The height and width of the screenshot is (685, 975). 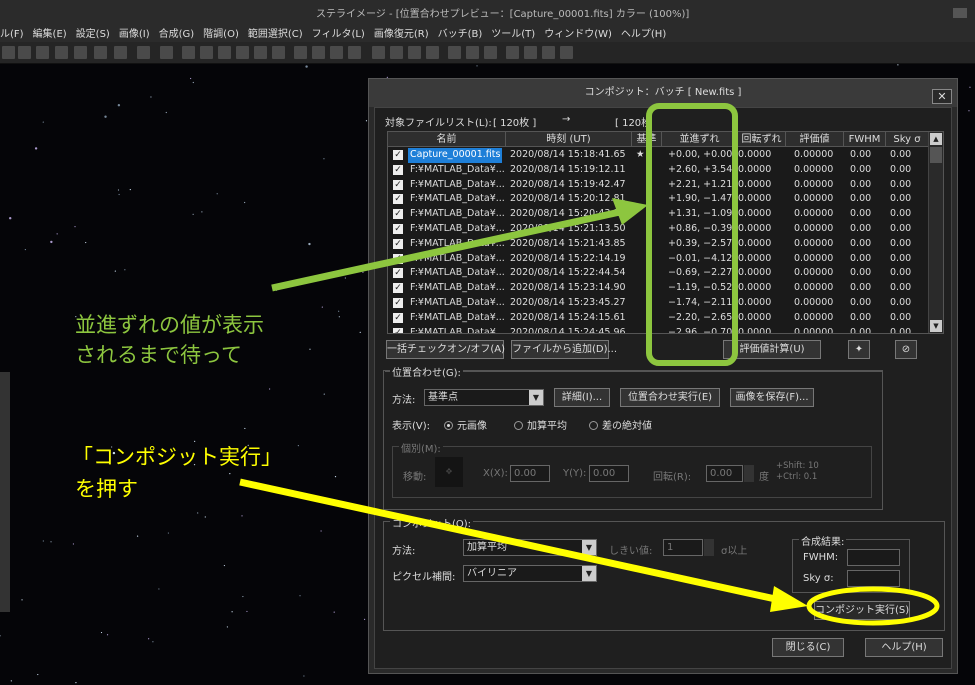 I want to click on scroll-down-icon: ▼, so click(x=936, y=326).